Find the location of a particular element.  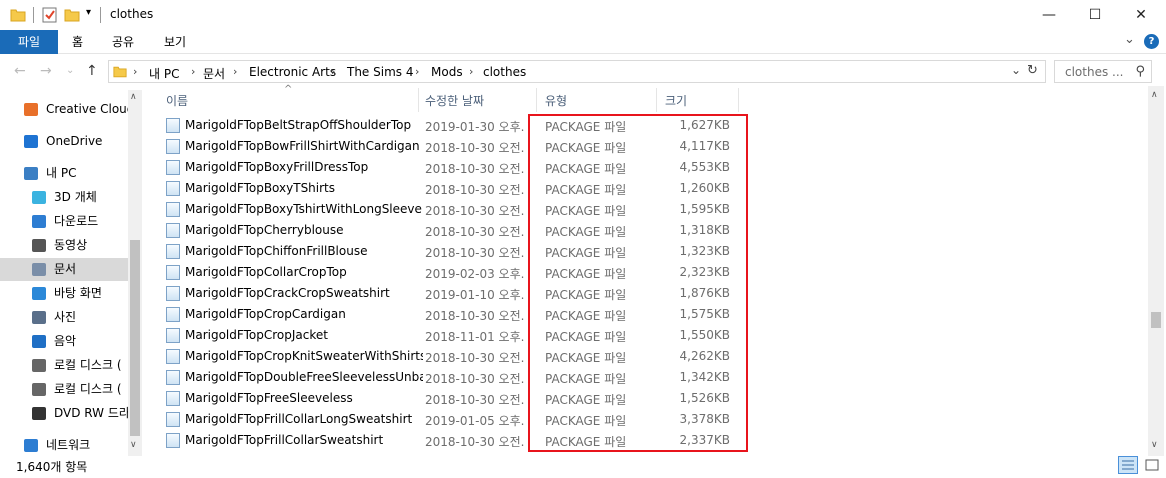

column-header-type: 유형 is located at coordinates (556, 100).